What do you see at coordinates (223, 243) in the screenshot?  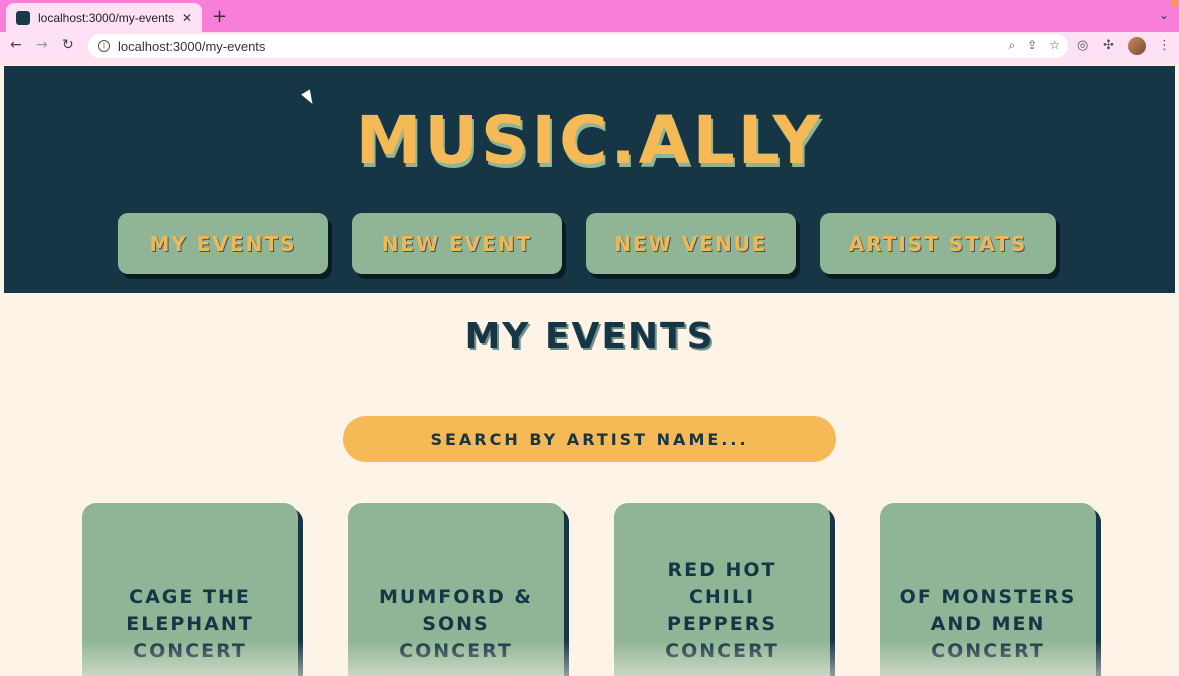 I see `nav-my-events-button: MY EVENTS` at bounding box center [223, 243].